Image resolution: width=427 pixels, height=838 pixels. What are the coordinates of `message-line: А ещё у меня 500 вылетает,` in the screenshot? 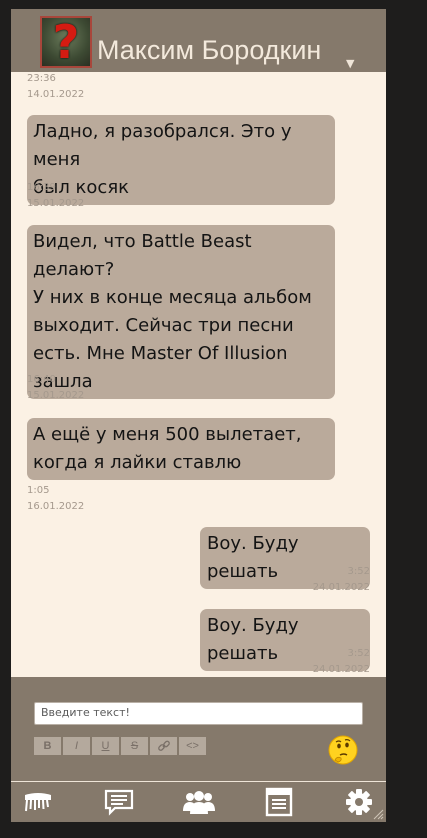 It's located at (167, 434).